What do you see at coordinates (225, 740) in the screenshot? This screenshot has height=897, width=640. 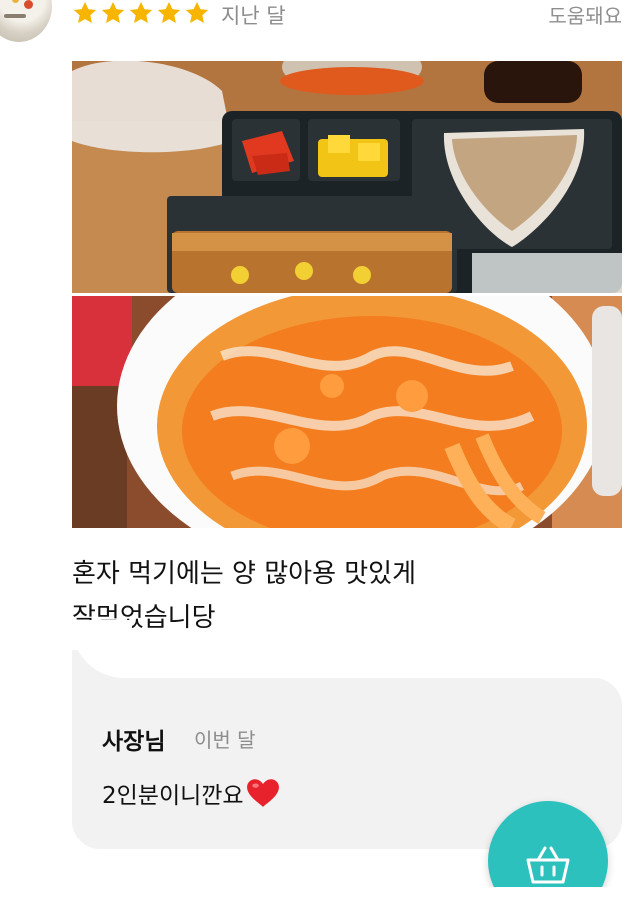 I see `owner-reply-date: 이번 달` at bounding box center [225, 740].